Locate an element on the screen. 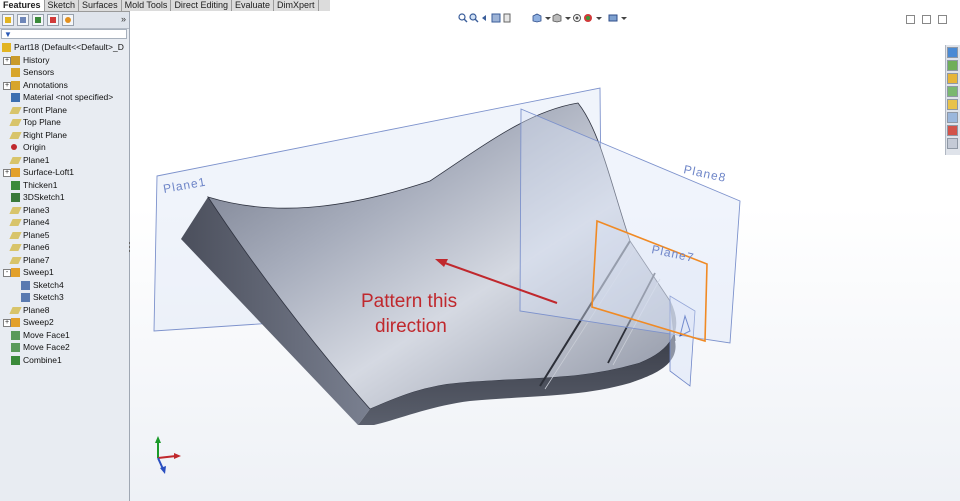 The image size is (960, 501). tree-item: Part18 (Default<<Default>_D is located at coordinates (64, 47).